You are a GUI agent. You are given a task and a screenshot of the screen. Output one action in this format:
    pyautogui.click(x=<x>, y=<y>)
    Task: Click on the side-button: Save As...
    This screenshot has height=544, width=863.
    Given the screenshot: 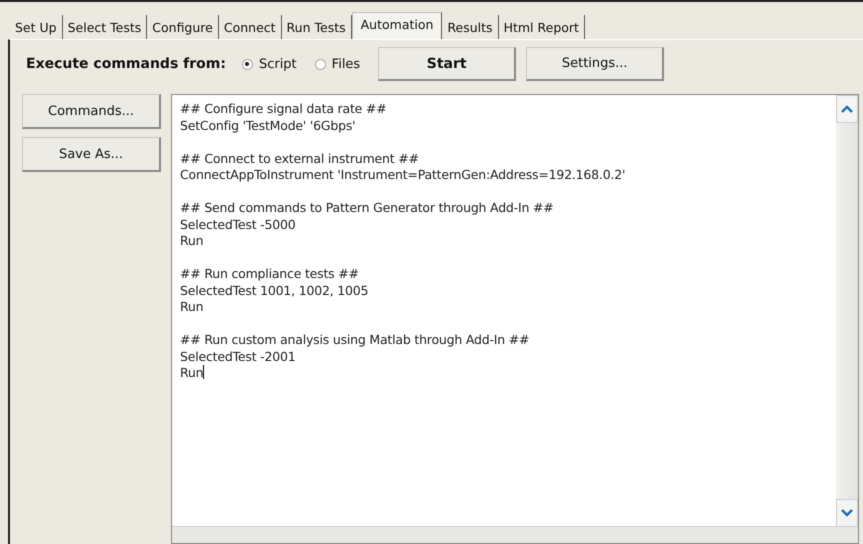 What is the action you would take?
    pyautogui.click(x=91, y=154)
    